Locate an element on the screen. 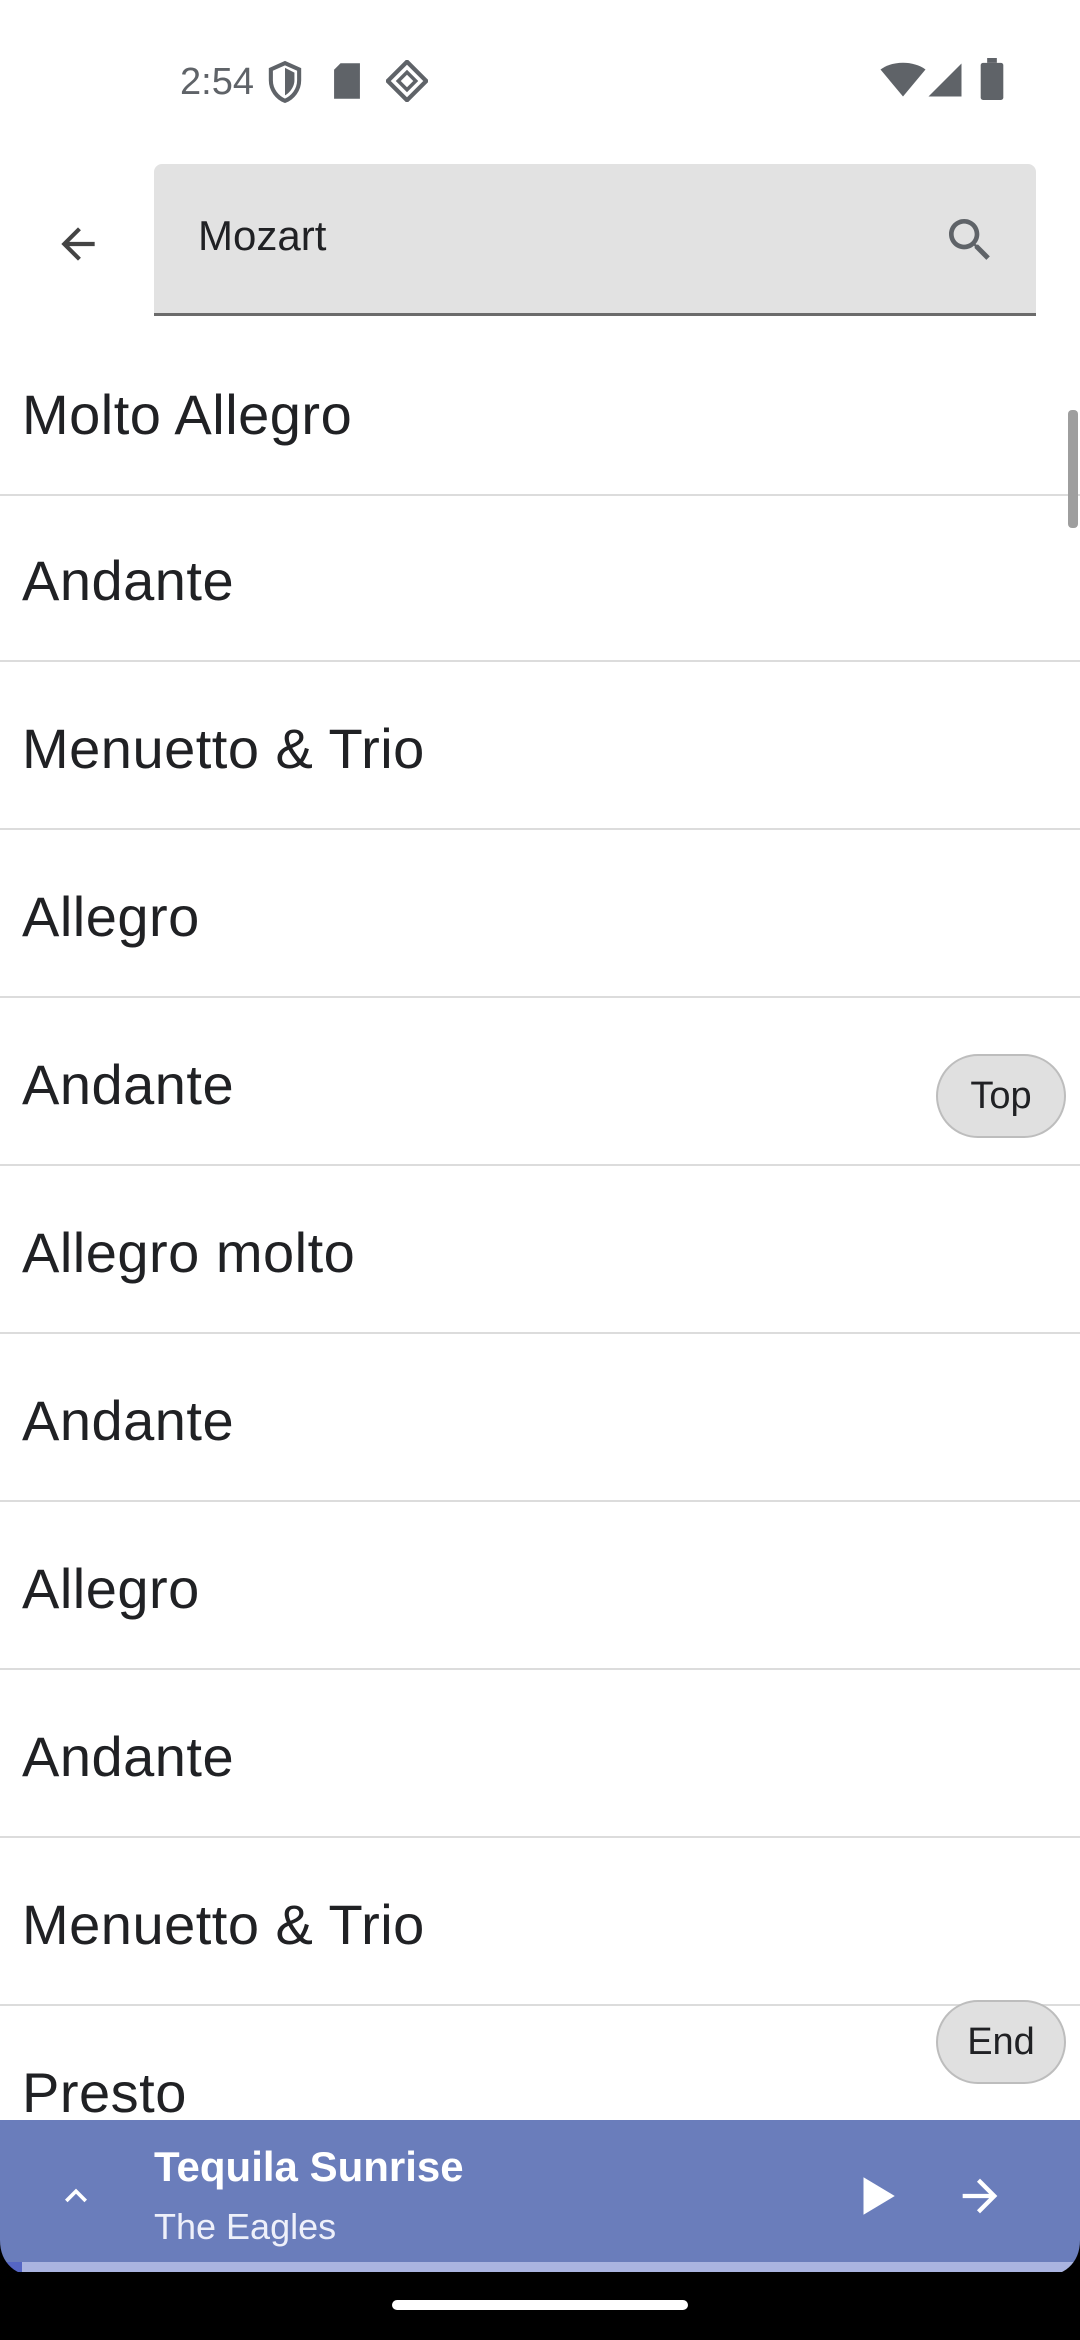 The image size is (1080, 2340). play-button is located at coordinates (876, 2196).